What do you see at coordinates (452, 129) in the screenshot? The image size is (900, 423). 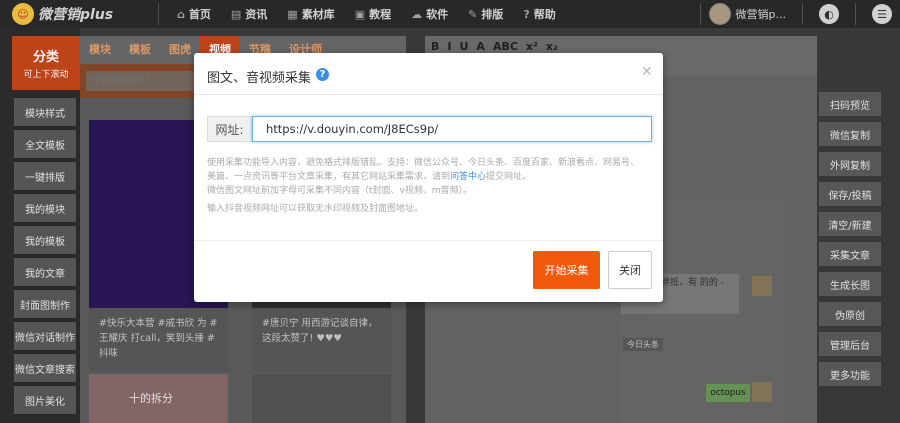 I see `url-input` at bounding box center [452, 129].